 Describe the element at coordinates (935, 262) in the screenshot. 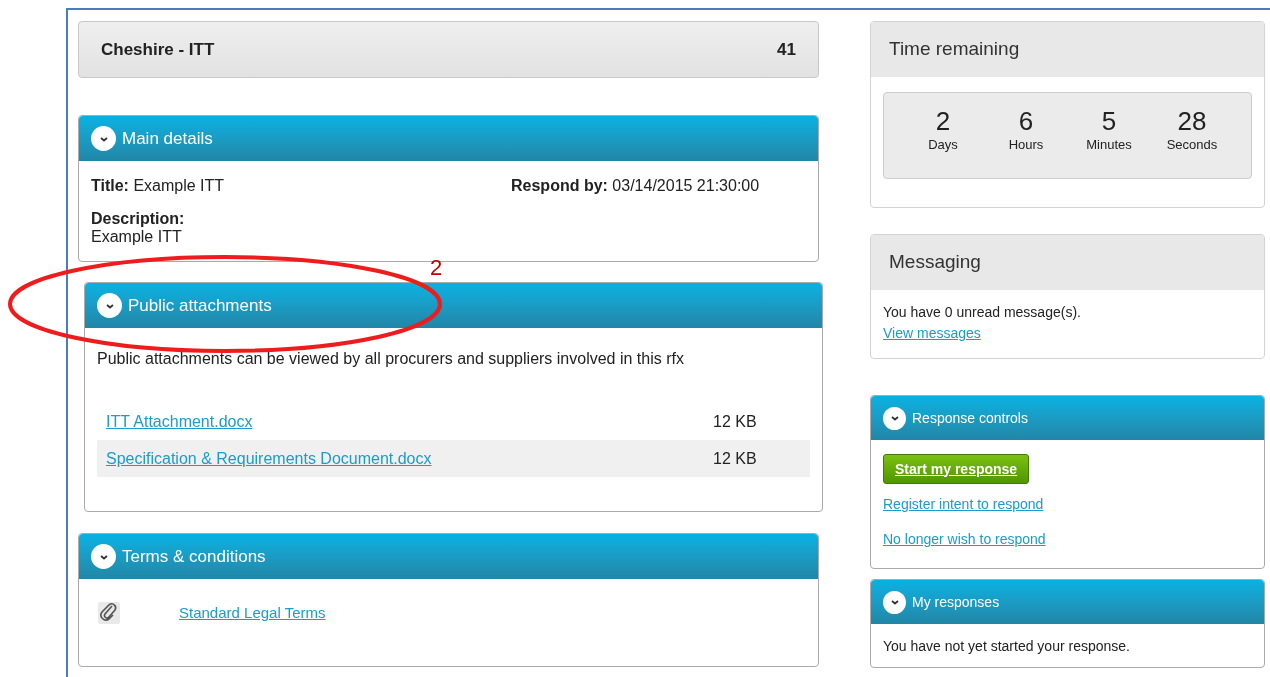

I see `panel-title: Messaging` at that location.